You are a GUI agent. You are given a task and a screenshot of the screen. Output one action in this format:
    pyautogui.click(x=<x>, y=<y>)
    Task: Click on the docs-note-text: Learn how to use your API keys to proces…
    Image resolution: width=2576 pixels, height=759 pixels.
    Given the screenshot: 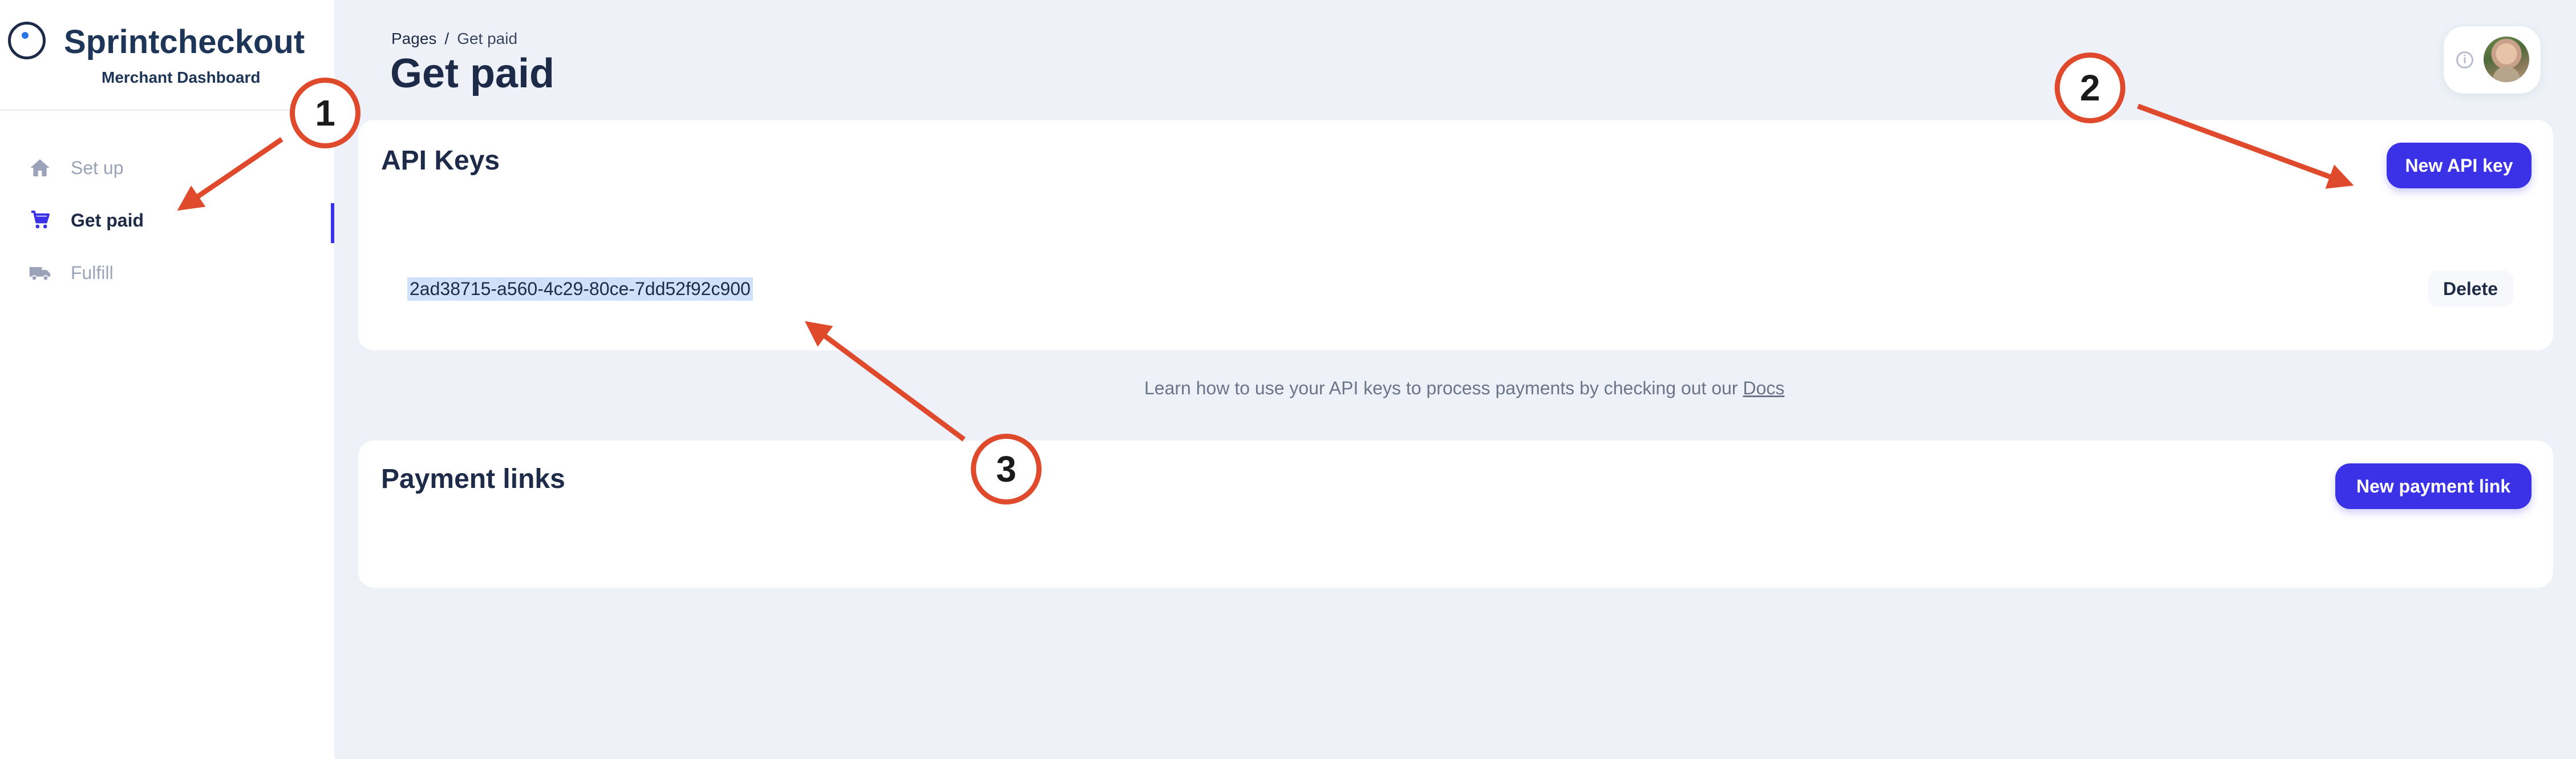 What is the action you would take?
    pyautogui.click(x=1443, y=388)
    